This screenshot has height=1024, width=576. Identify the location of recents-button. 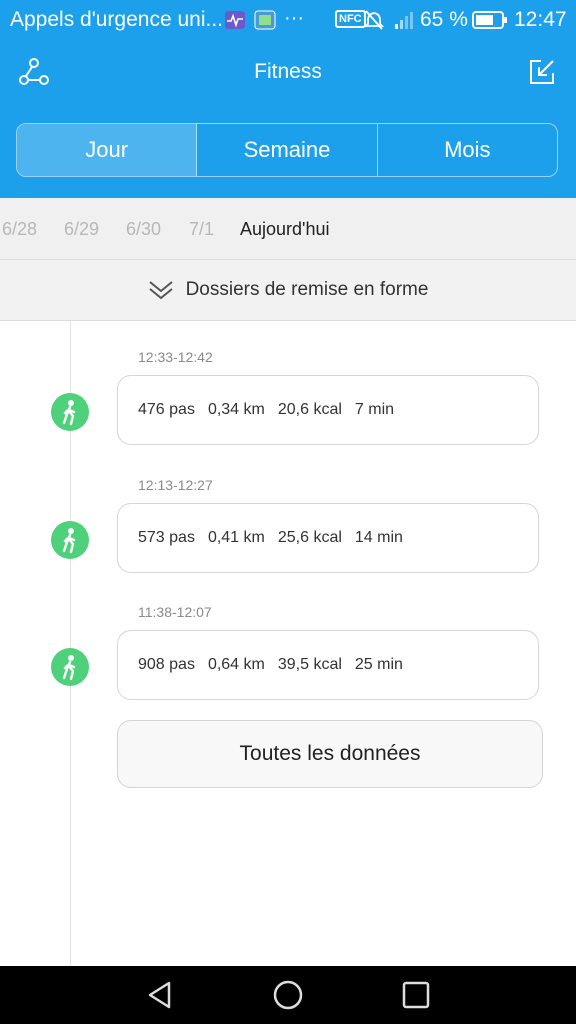
(416, 995).